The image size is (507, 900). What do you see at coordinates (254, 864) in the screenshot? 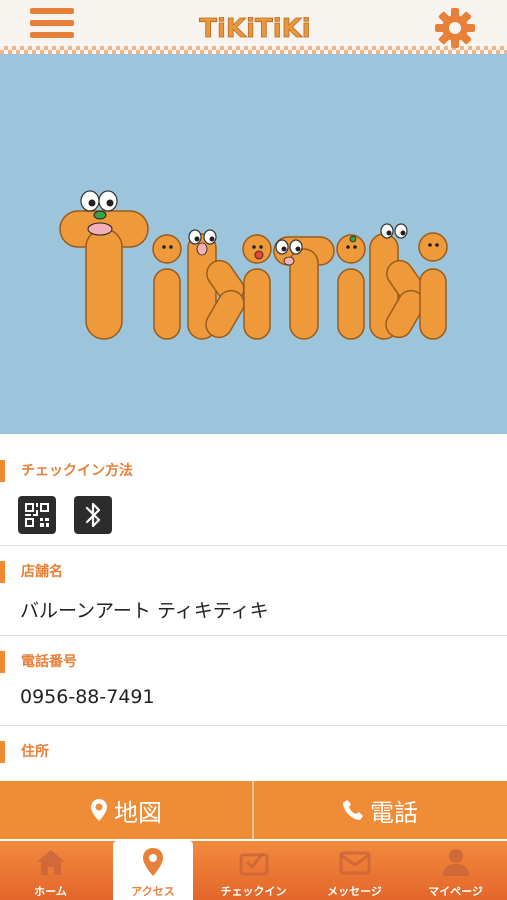
I see `checkin-icon` at bounding box center [254, 864].